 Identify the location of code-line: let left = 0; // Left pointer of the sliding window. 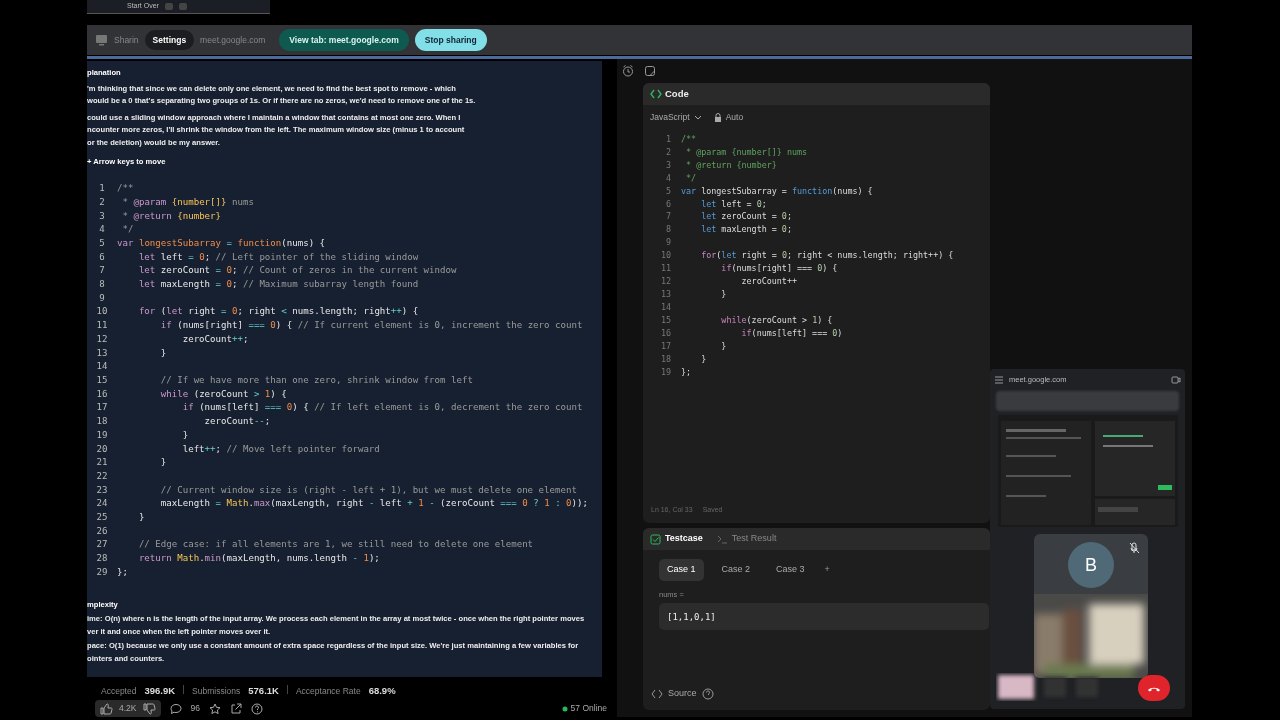
(278, 257).